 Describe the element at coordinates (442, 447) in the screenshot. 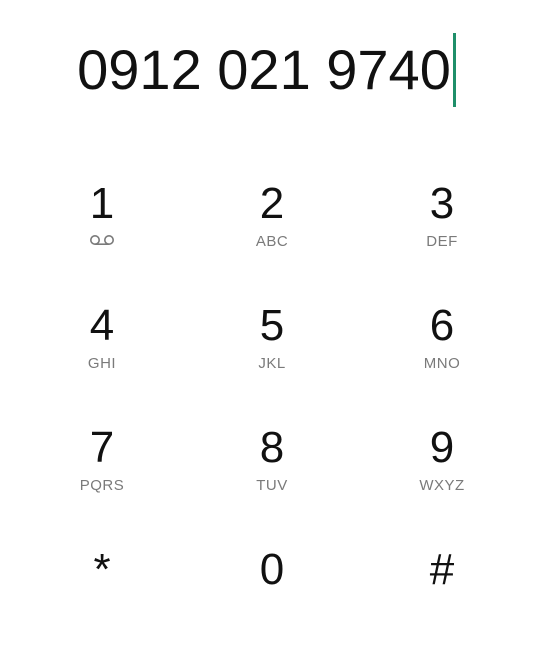

I see `key-digit: 9` at that location.